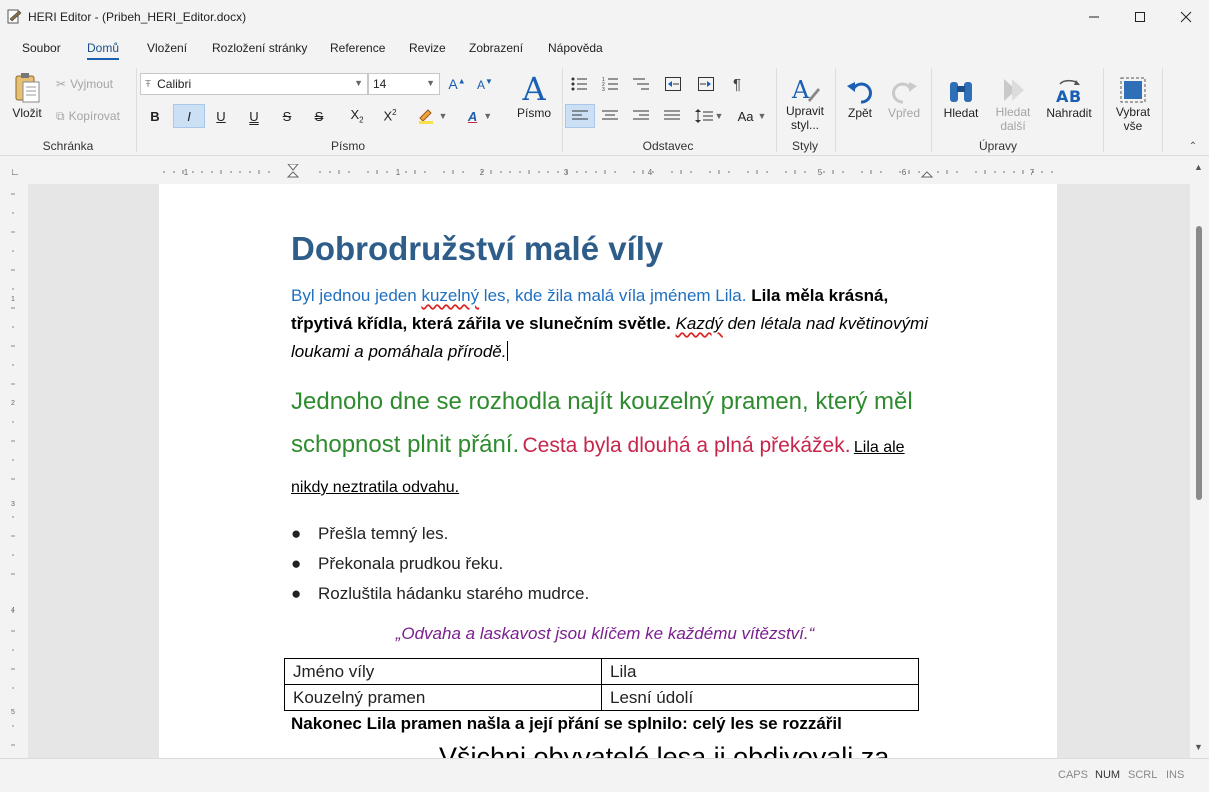 The height and width of the screenshot is (792, 1209). I want to click on numbering-button: 123, so click(610, 84).